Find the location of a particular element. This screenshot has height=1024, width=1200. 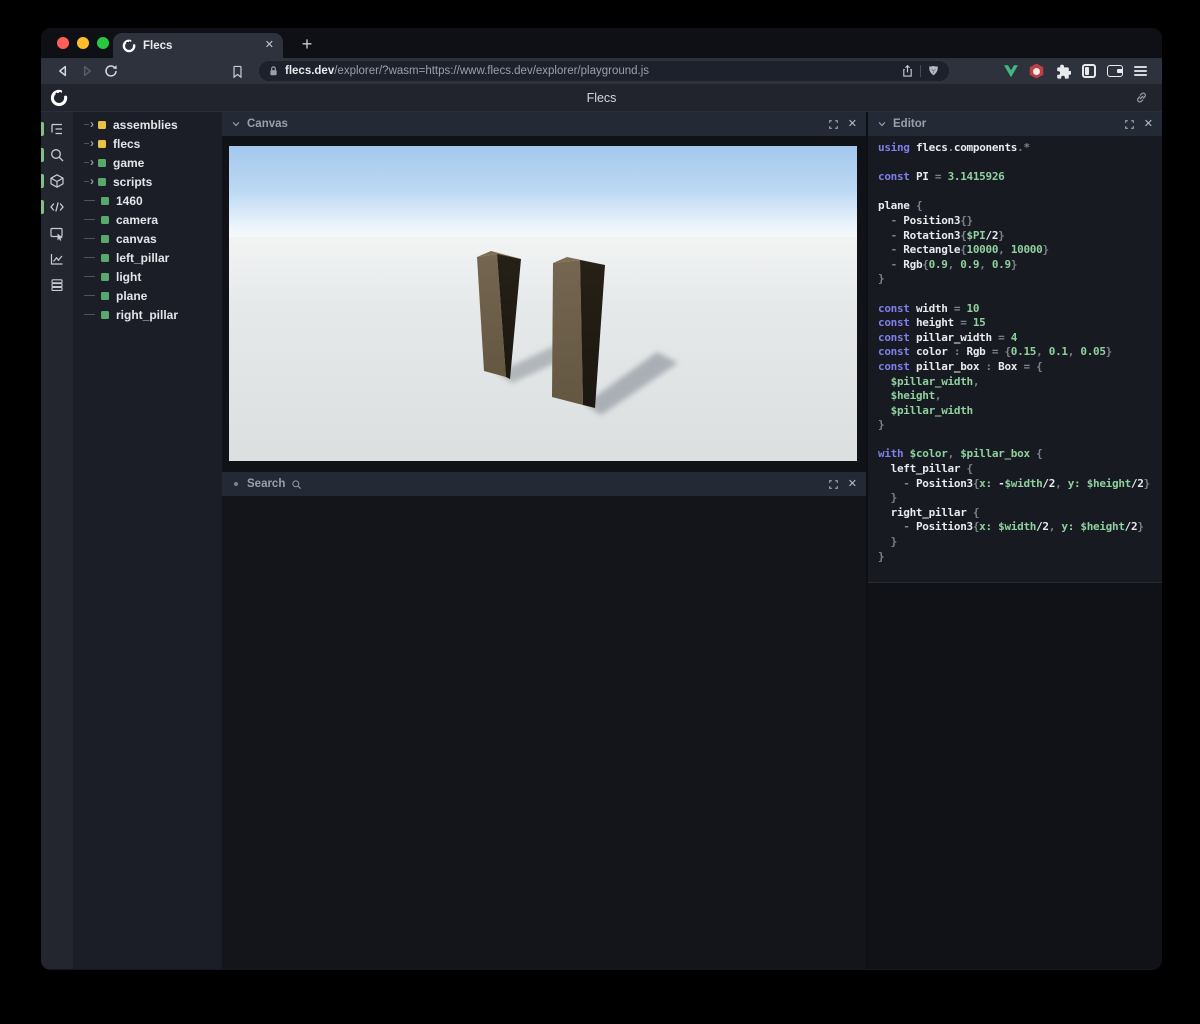

tab-title: Flecs is located at coordinates (158, 45).